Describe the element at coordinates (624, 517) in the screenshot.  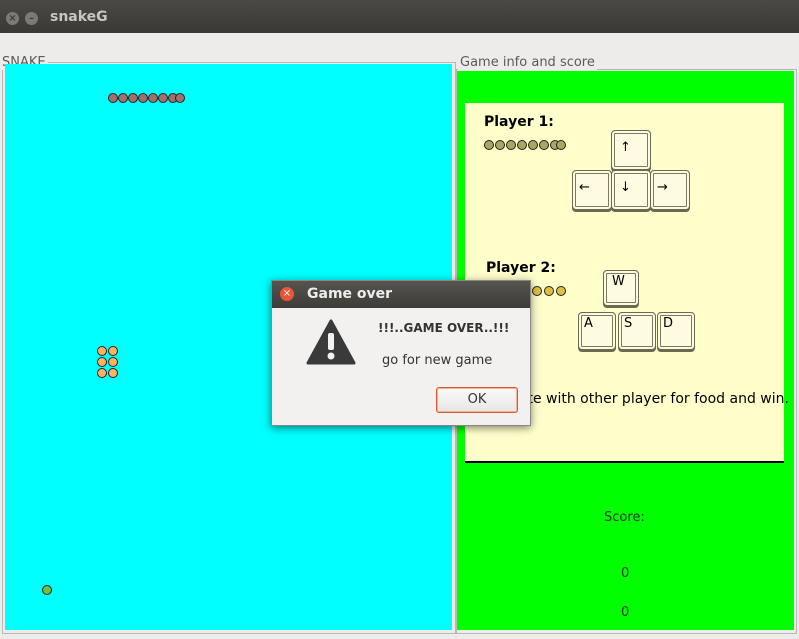
I see `score-label: Score:` at that location.